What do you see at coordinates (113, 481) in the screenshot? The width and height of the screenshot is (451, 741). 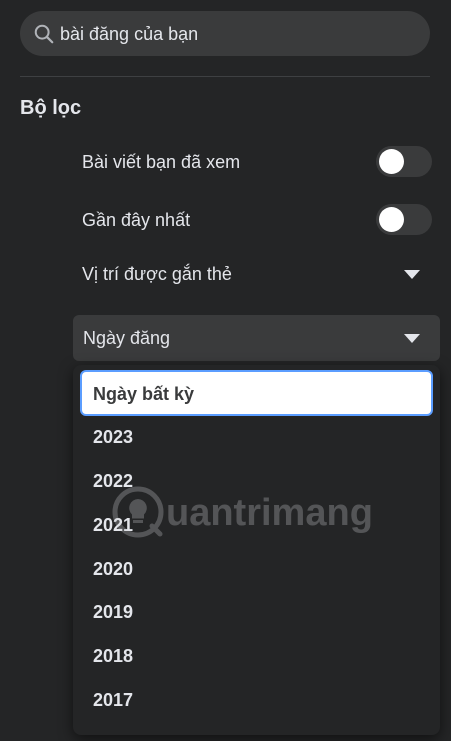 I see `date-option-2022: 2022` at bounding box center [113, 481].